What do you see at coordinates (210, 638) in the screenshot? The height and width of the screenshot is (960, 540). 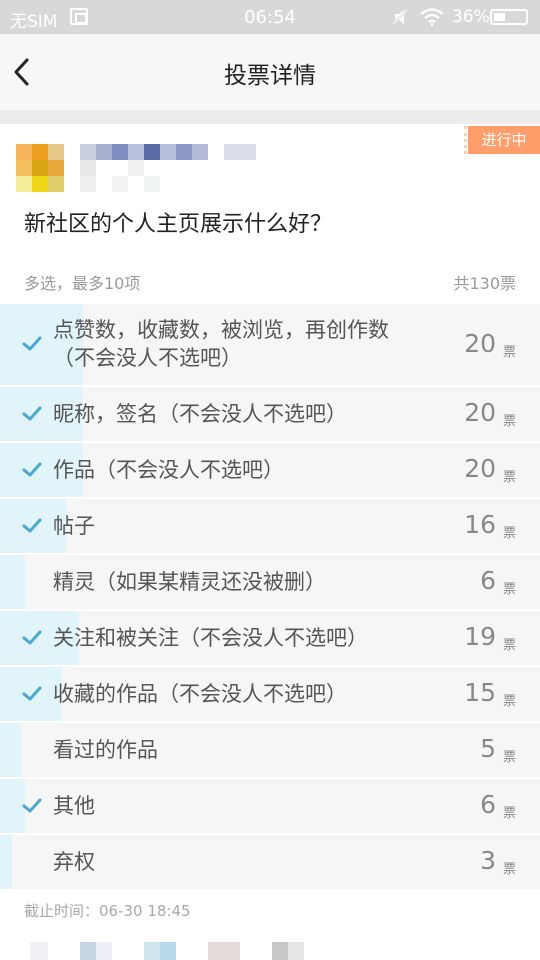 I see `vote-option-label: 关注和被关注（不会没人不选吧）` at bounding box center [210, 638].